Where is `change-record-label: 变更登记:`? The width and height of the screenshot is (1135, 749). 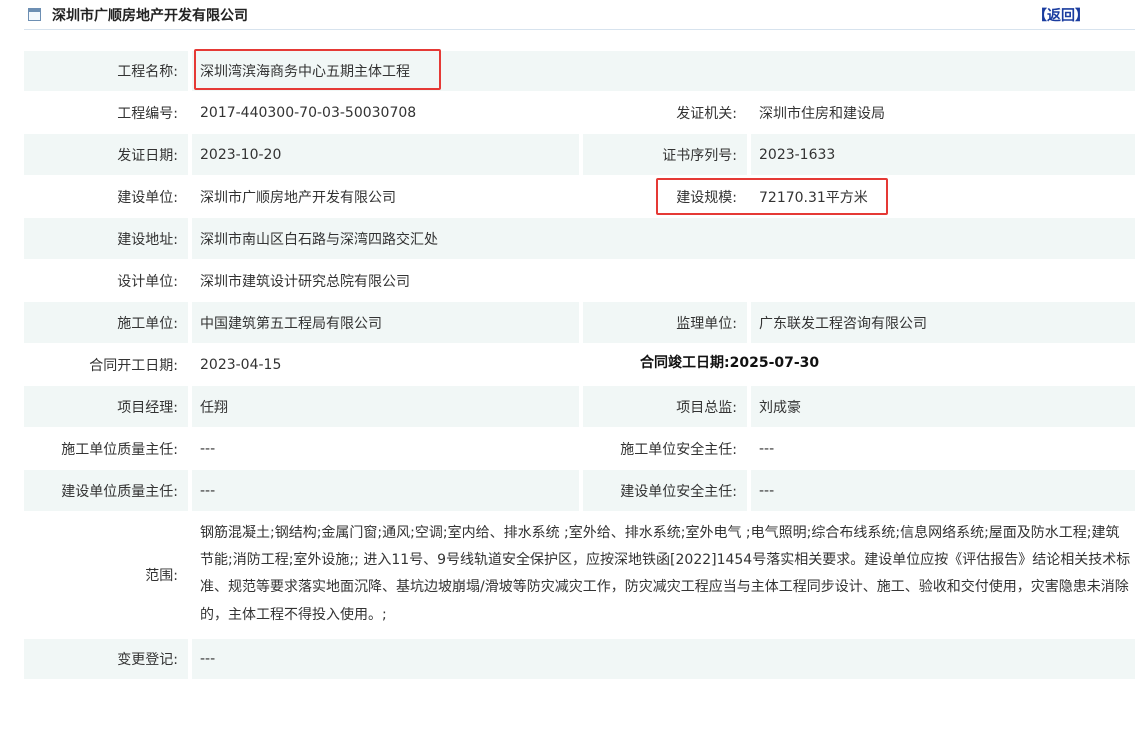
change-record-label: 变更登记: is located at coordinates (147, 660).